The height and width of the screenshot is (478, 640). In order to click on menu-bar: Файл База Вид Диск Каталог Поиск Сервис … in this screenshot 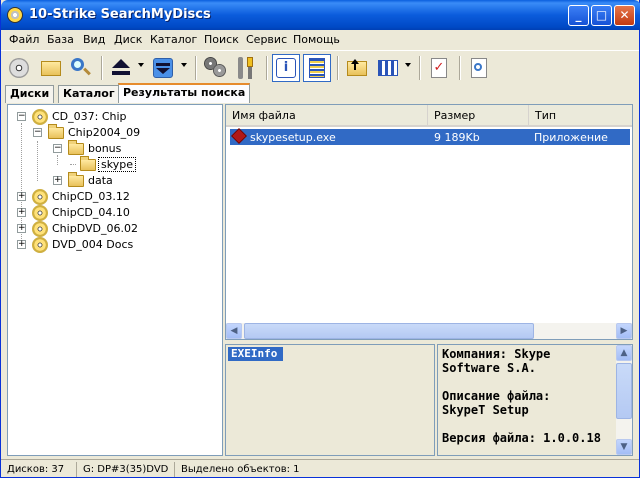, I will do `click(320, 40)`.